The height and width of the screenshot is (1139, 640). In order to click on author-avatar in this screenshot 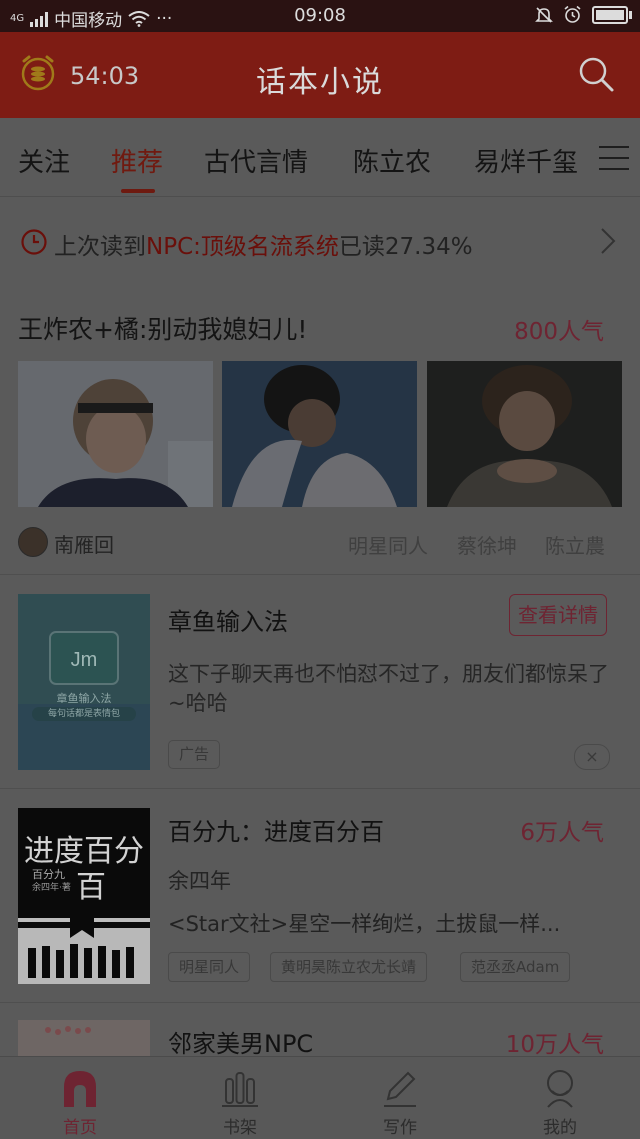, I will do `click(33, 542)`.